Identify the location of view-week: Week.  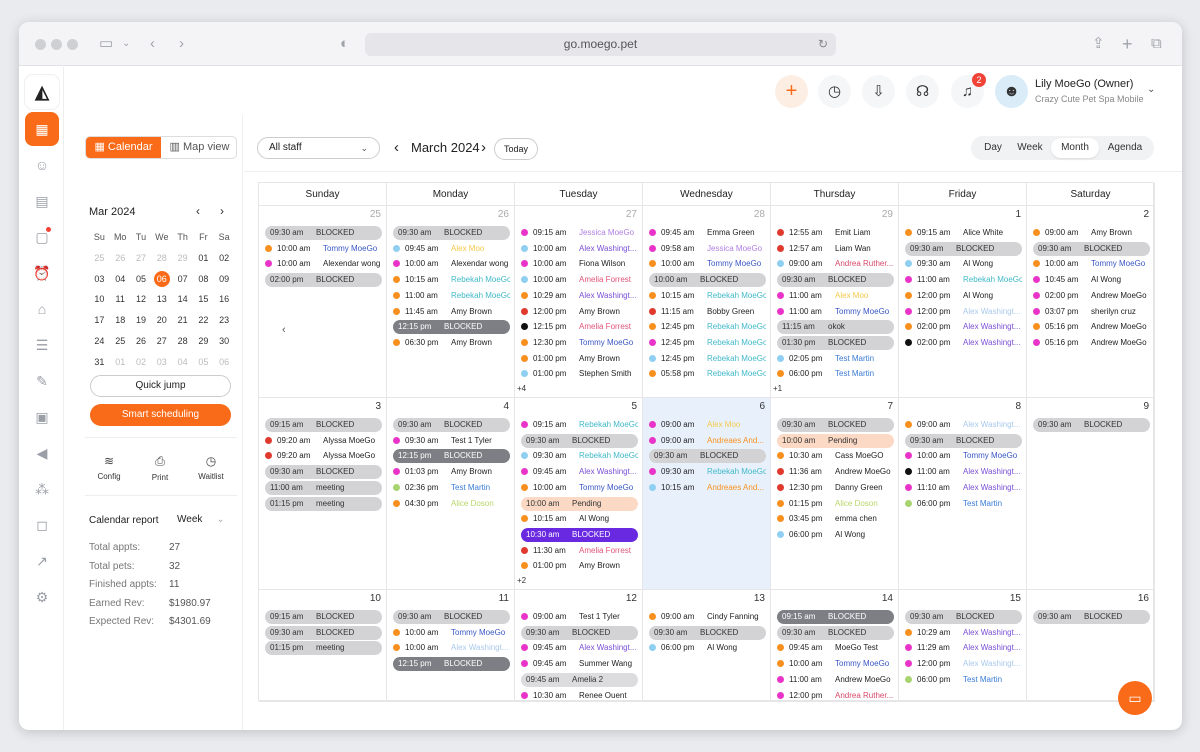
(1030, 148).